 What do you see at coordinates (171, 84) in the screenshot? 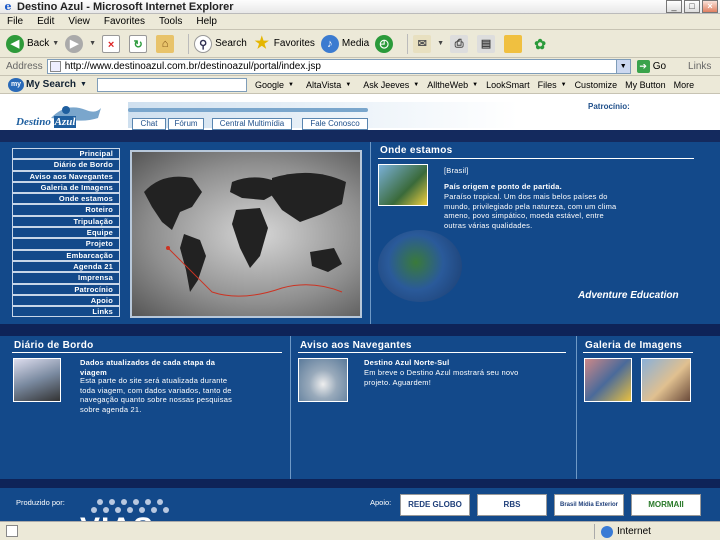
I see `toolbar-search-input` at bounding box center [171, 84].